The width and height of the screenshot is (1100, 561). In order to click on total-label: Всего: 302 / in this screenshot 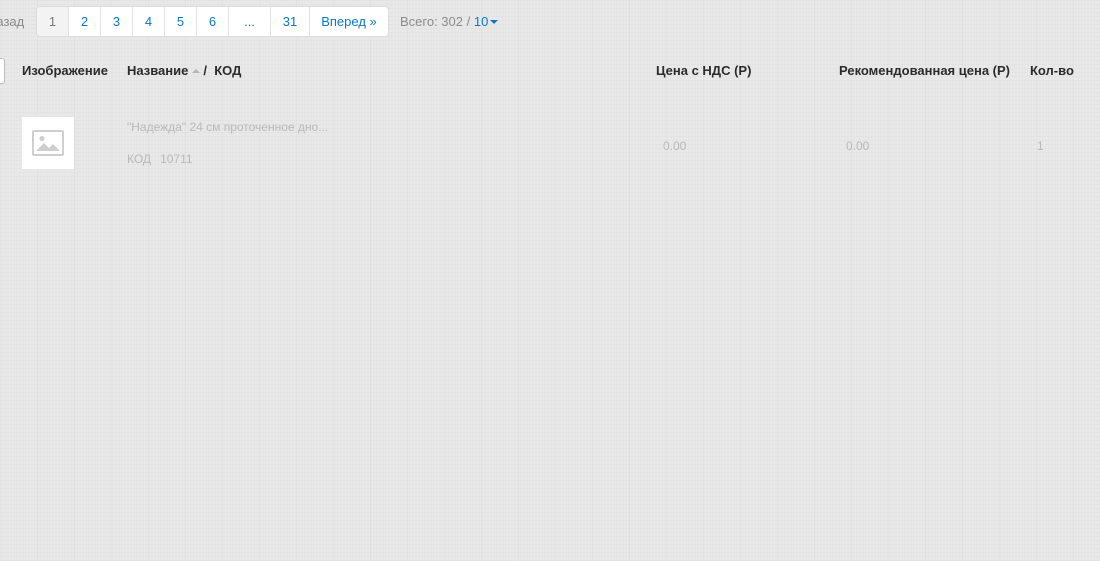, I will do `click(435, 21)`.